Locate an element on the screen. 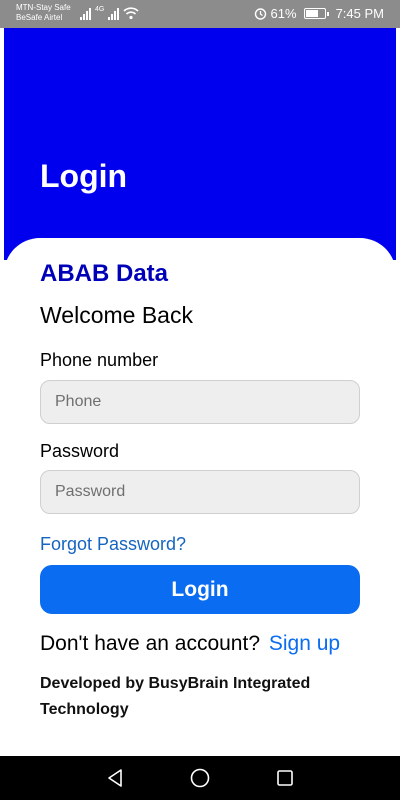 The image size is (400, 800). brand-name: ABAB Data is located at coordinates (104, 273).